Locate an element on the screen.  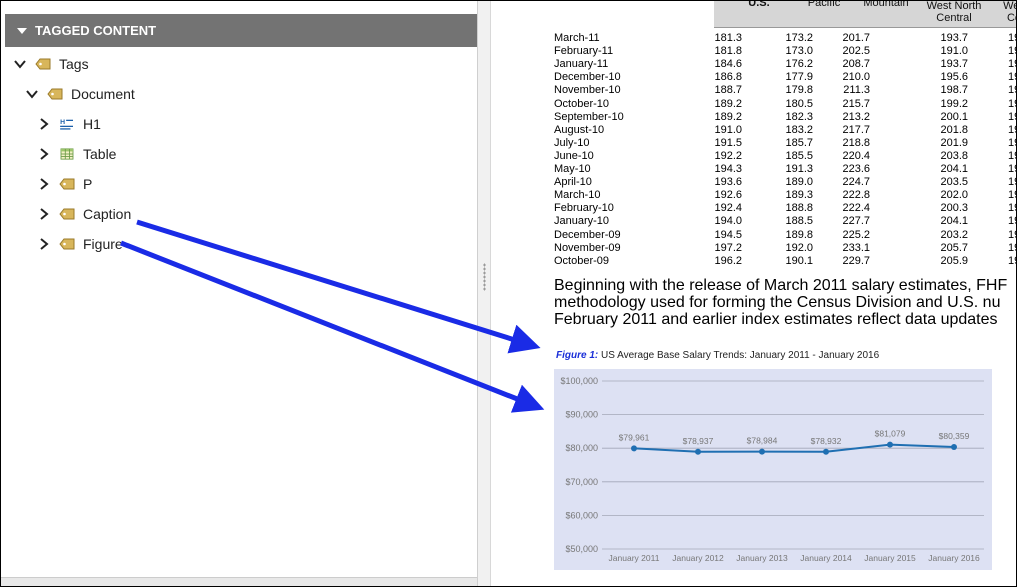
table-row: April-10 193.6 189.0 224.7 203.5 19 is located at coordinates (753, 182).